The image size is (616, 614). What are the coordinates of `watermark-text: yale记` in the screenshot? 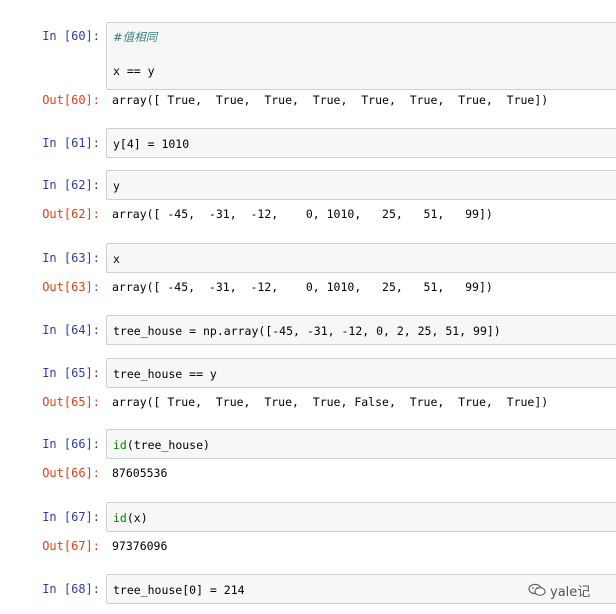 It's located at (570, 592).